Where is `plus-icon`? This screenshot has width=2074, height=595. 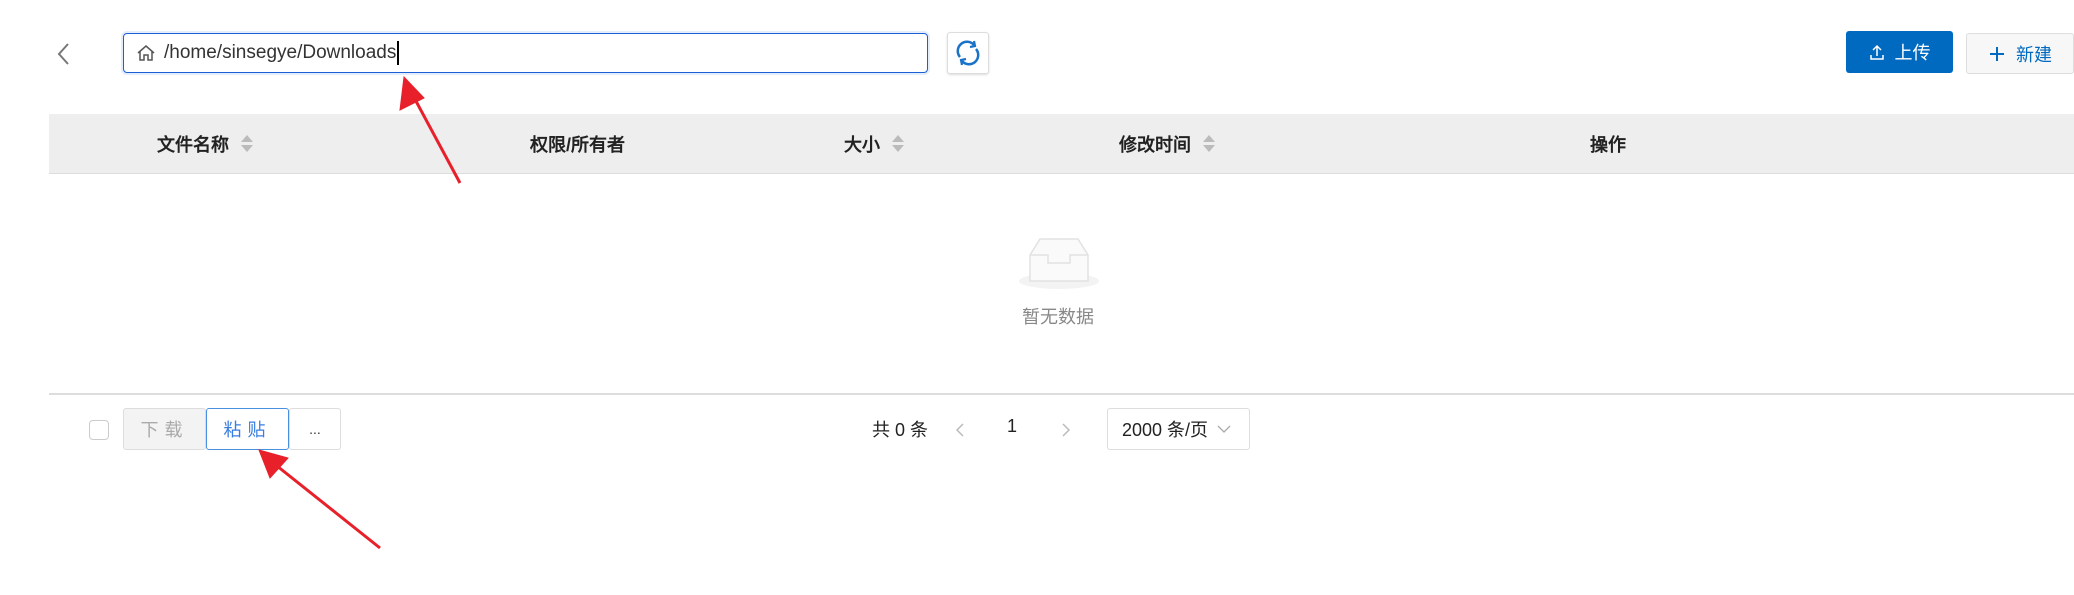 plus-icon is located at coordinates (1997, 53).